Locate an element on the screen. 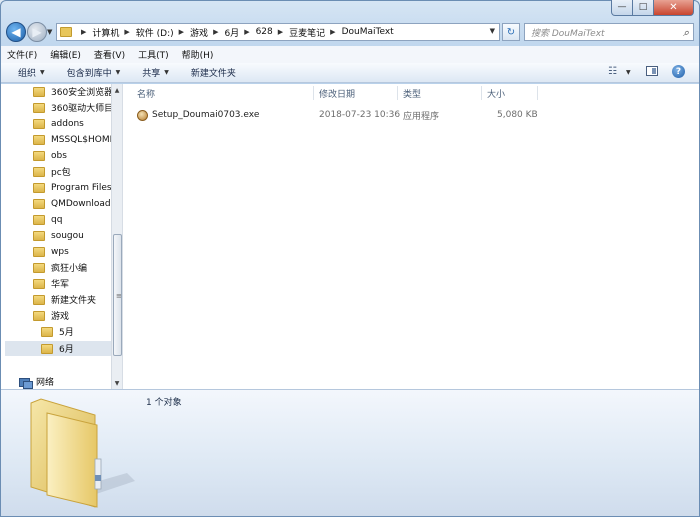  breadcrumb-item: 豆麦笔记 is located at coordinates (307, 32).